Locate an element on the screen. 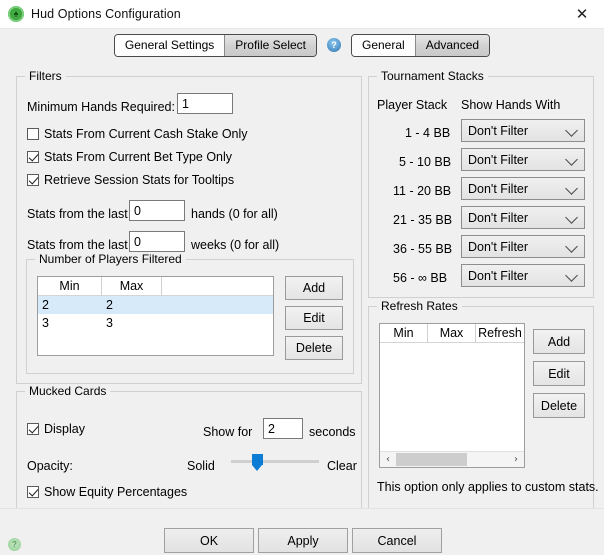 The height and width of the screenshot is (555, 604). stack-filter-select-2: Don't Filter is located at coordinates (523, 159).